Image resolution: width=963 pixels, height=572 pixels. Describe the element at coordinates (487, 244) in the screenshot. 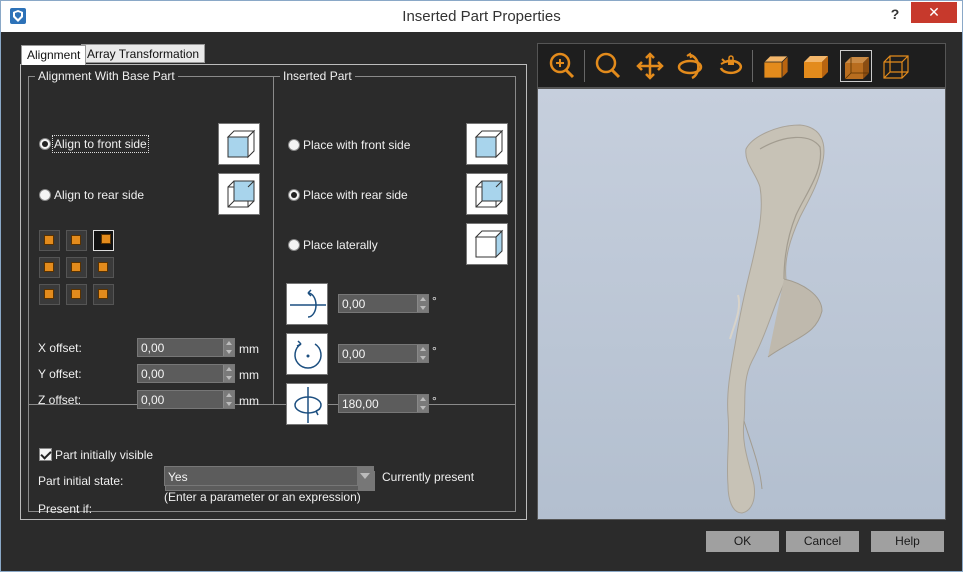

I see `place-lateral-cube-icon` at that location.